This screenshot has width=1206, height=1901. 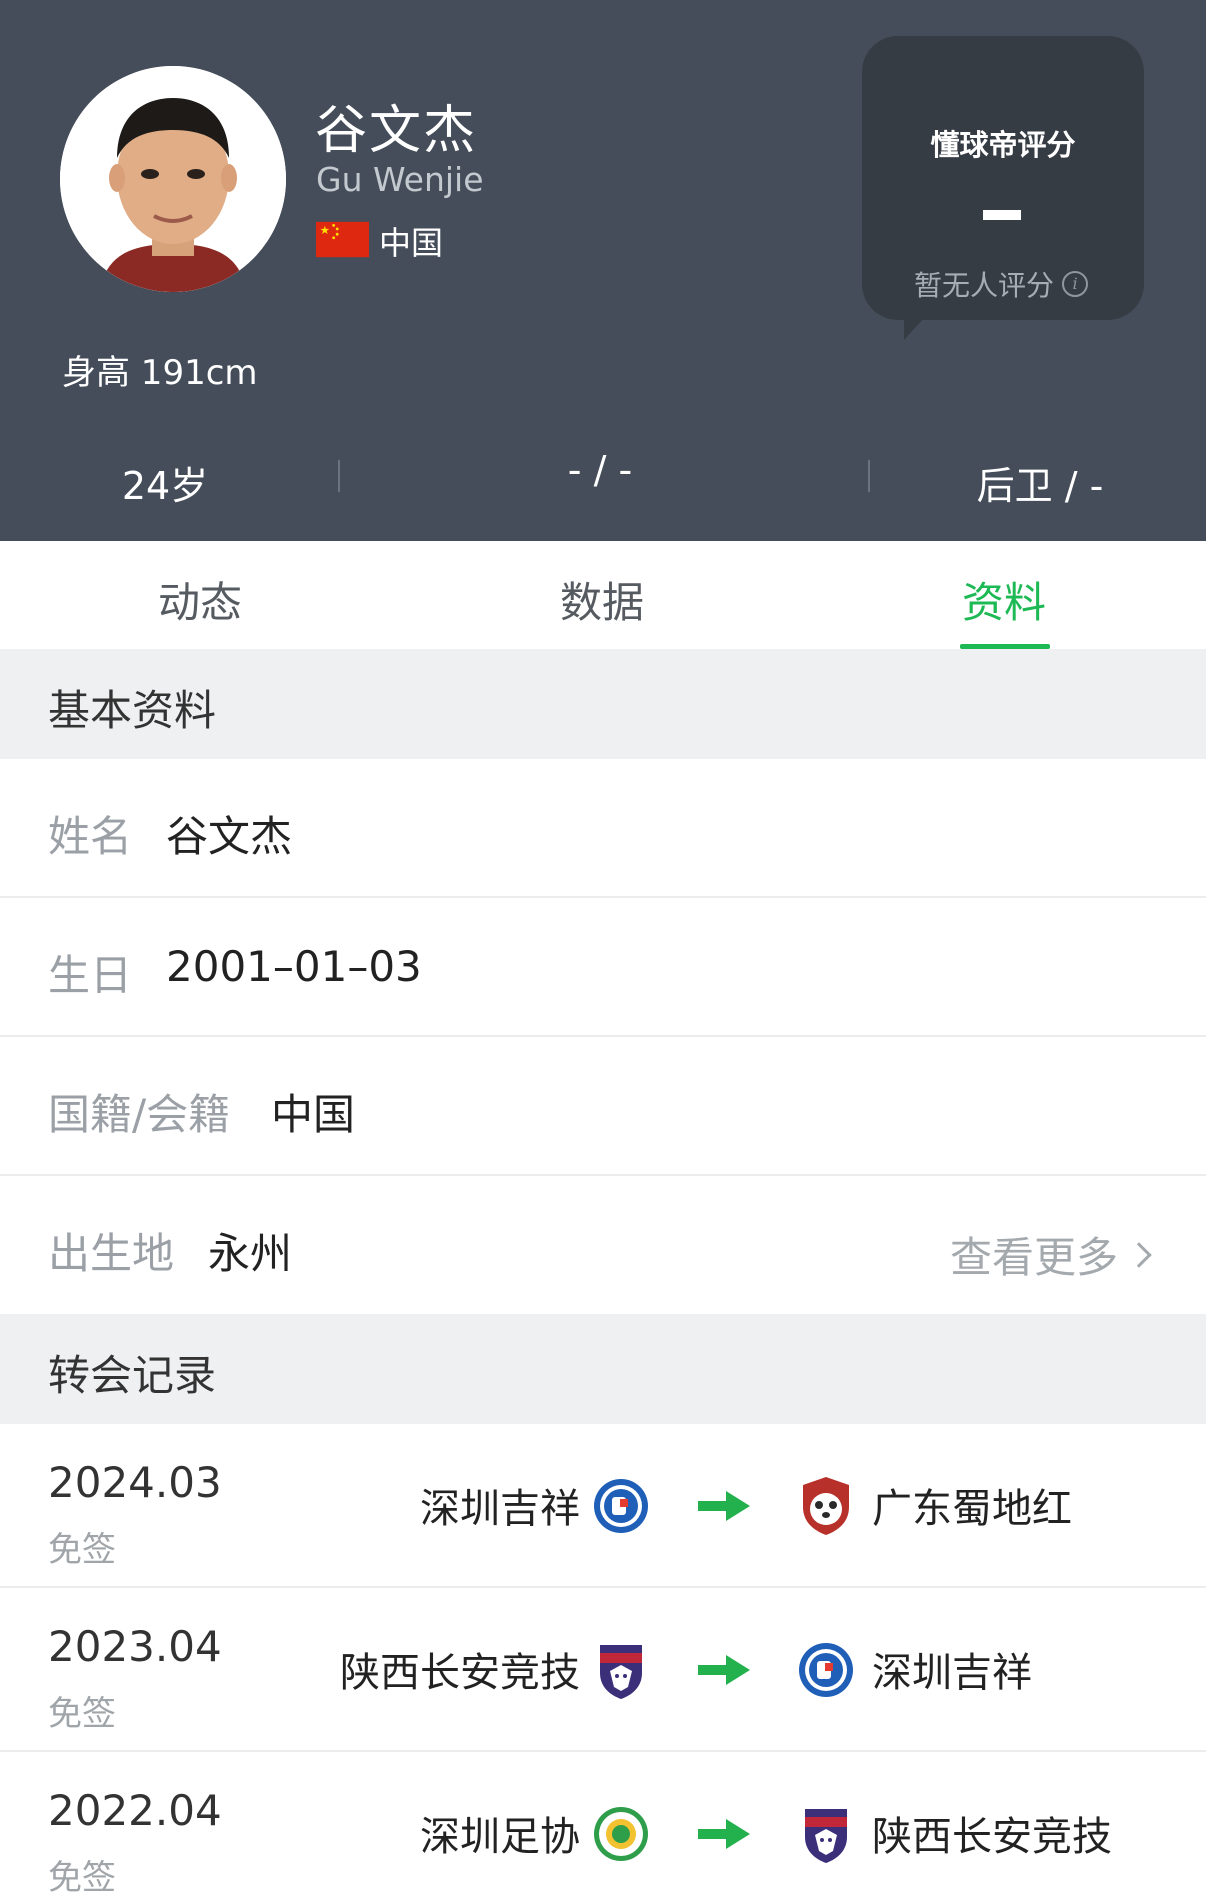 What do you see at coordinates (1002, 215) in the screenshot?
I see `rating-value` at bounding box center [1002, 215].